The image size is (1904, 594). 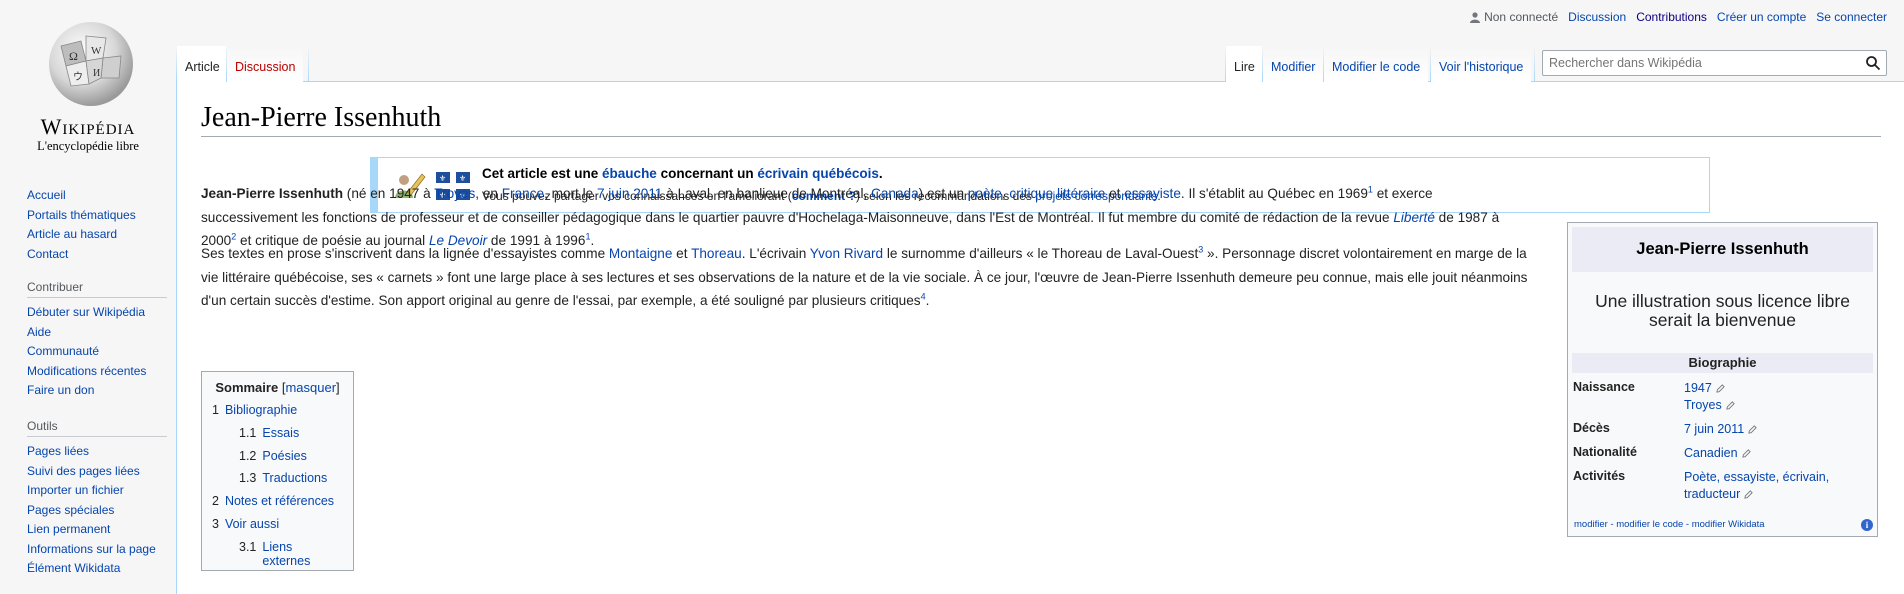 What do you see at coordinates (1698, 63) in the screenshot?
I see `search-input` at bounding box center [1698, 63].